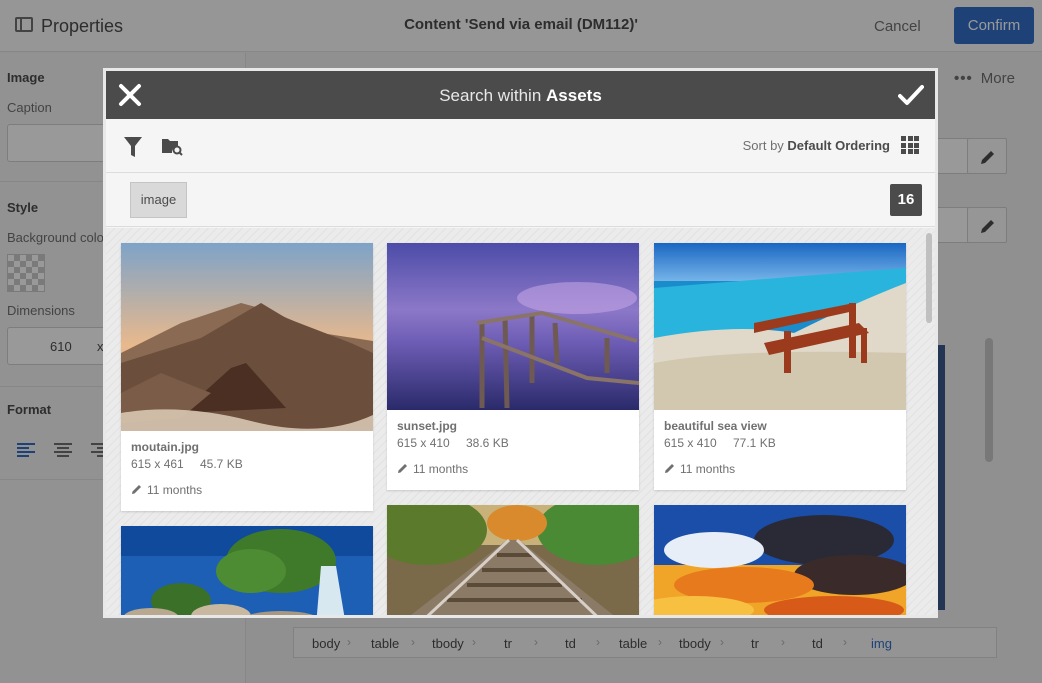  What do you see at coordinates (929, 278) in the screenshot?
I see `results-scrollbar` at bounding box center [929, 278].